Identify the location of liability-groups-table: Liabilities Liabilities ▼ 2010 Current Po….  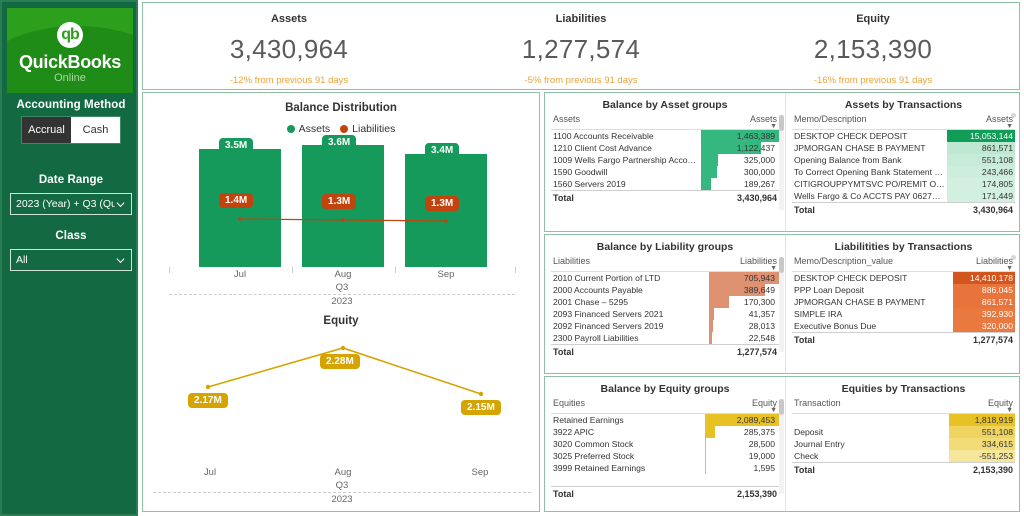
(665, 307).